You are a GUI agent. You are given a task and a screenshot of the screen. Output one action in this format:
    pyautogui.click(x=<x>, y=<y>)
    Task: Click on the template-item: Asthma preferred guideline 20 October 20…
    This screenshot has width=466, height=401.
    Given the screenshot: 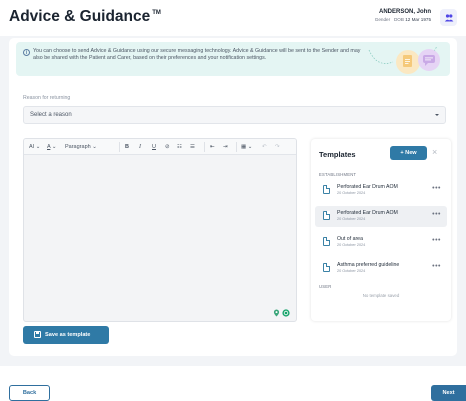 What is the action you would take?
    pyautogui.click(x=381, y=268)
    